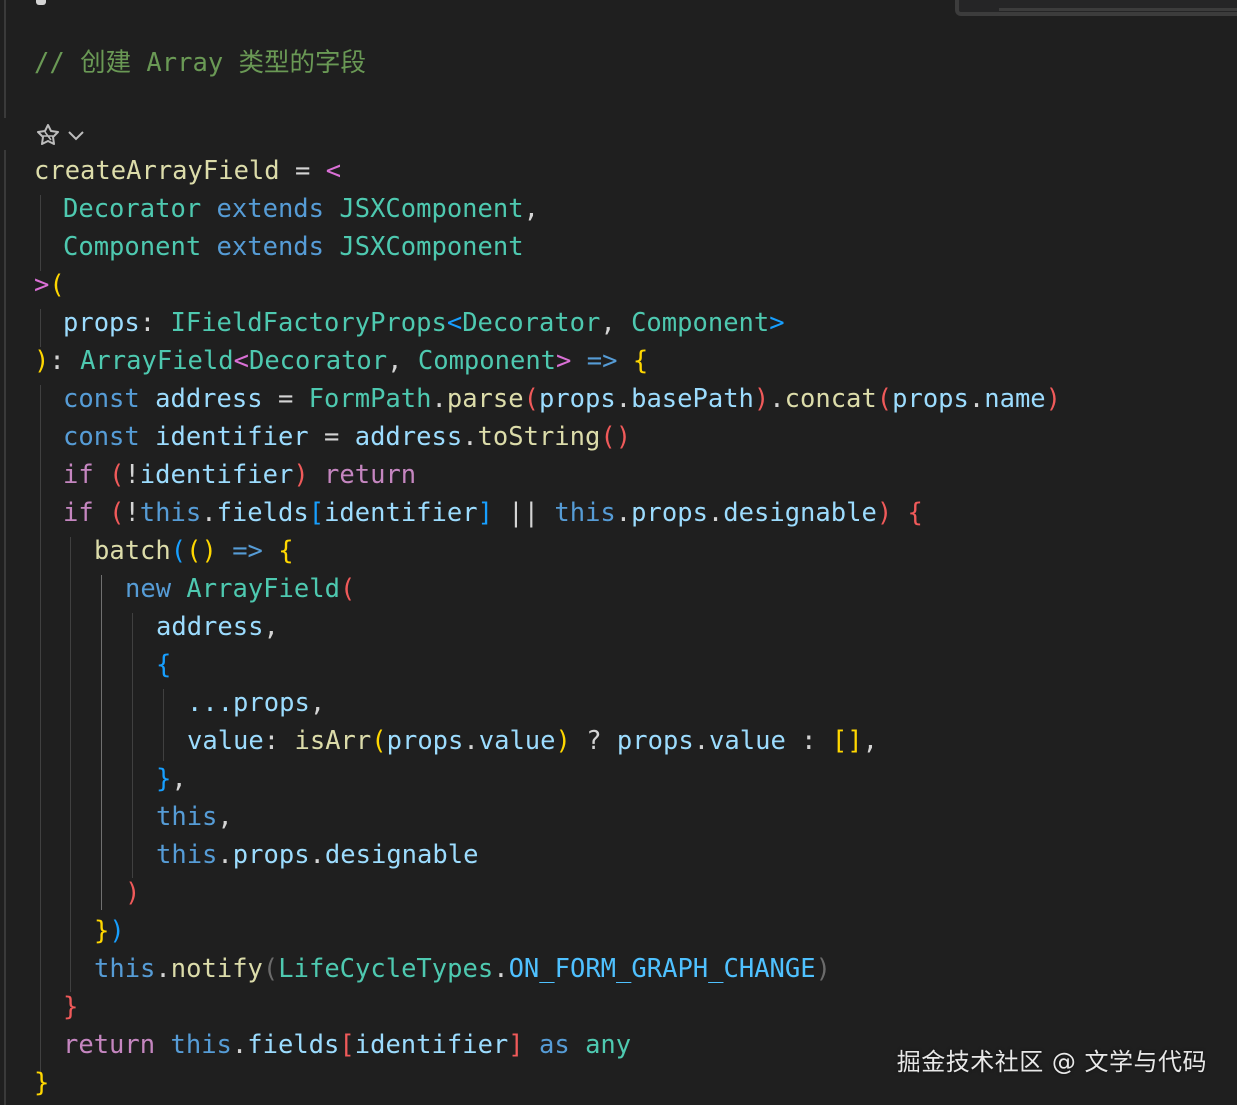  Describe the element at coordinates (171, 779) in the screenshot. I see `code-line: },` at that location.